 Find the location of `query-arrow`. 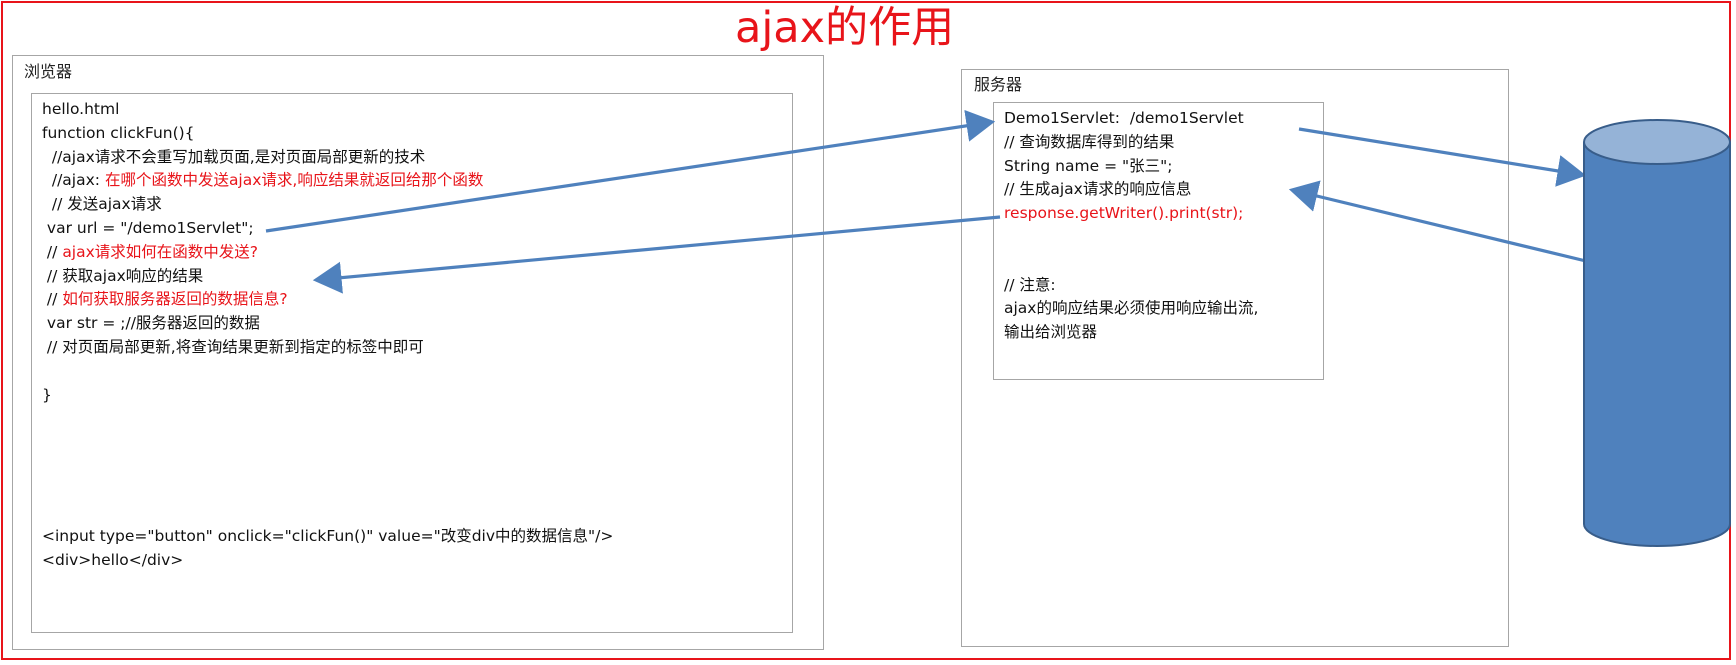

query-arrow is located at coordinates (1442, 157).